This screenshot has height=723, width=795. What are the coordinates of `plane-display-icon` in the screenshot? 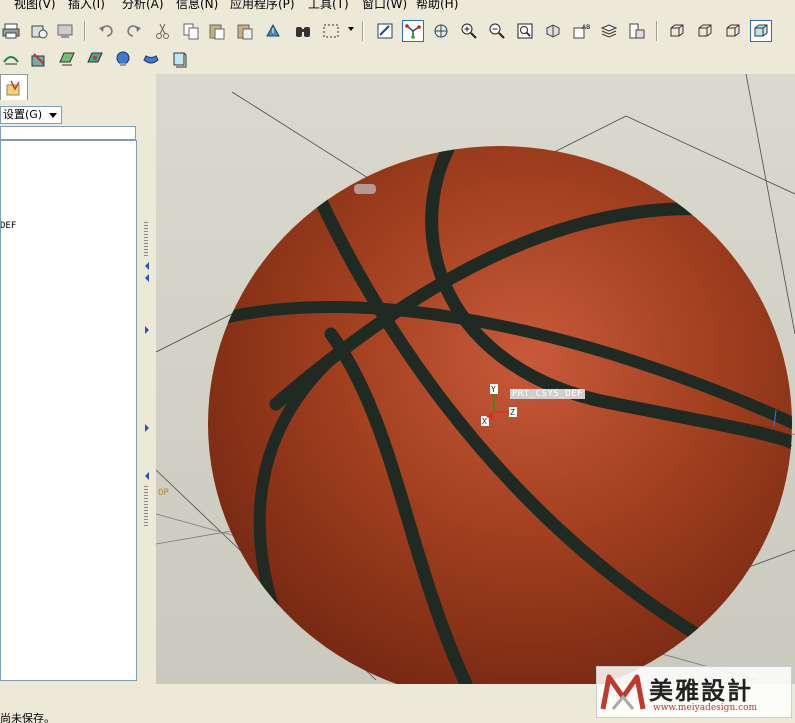 It's located at (67, 59).